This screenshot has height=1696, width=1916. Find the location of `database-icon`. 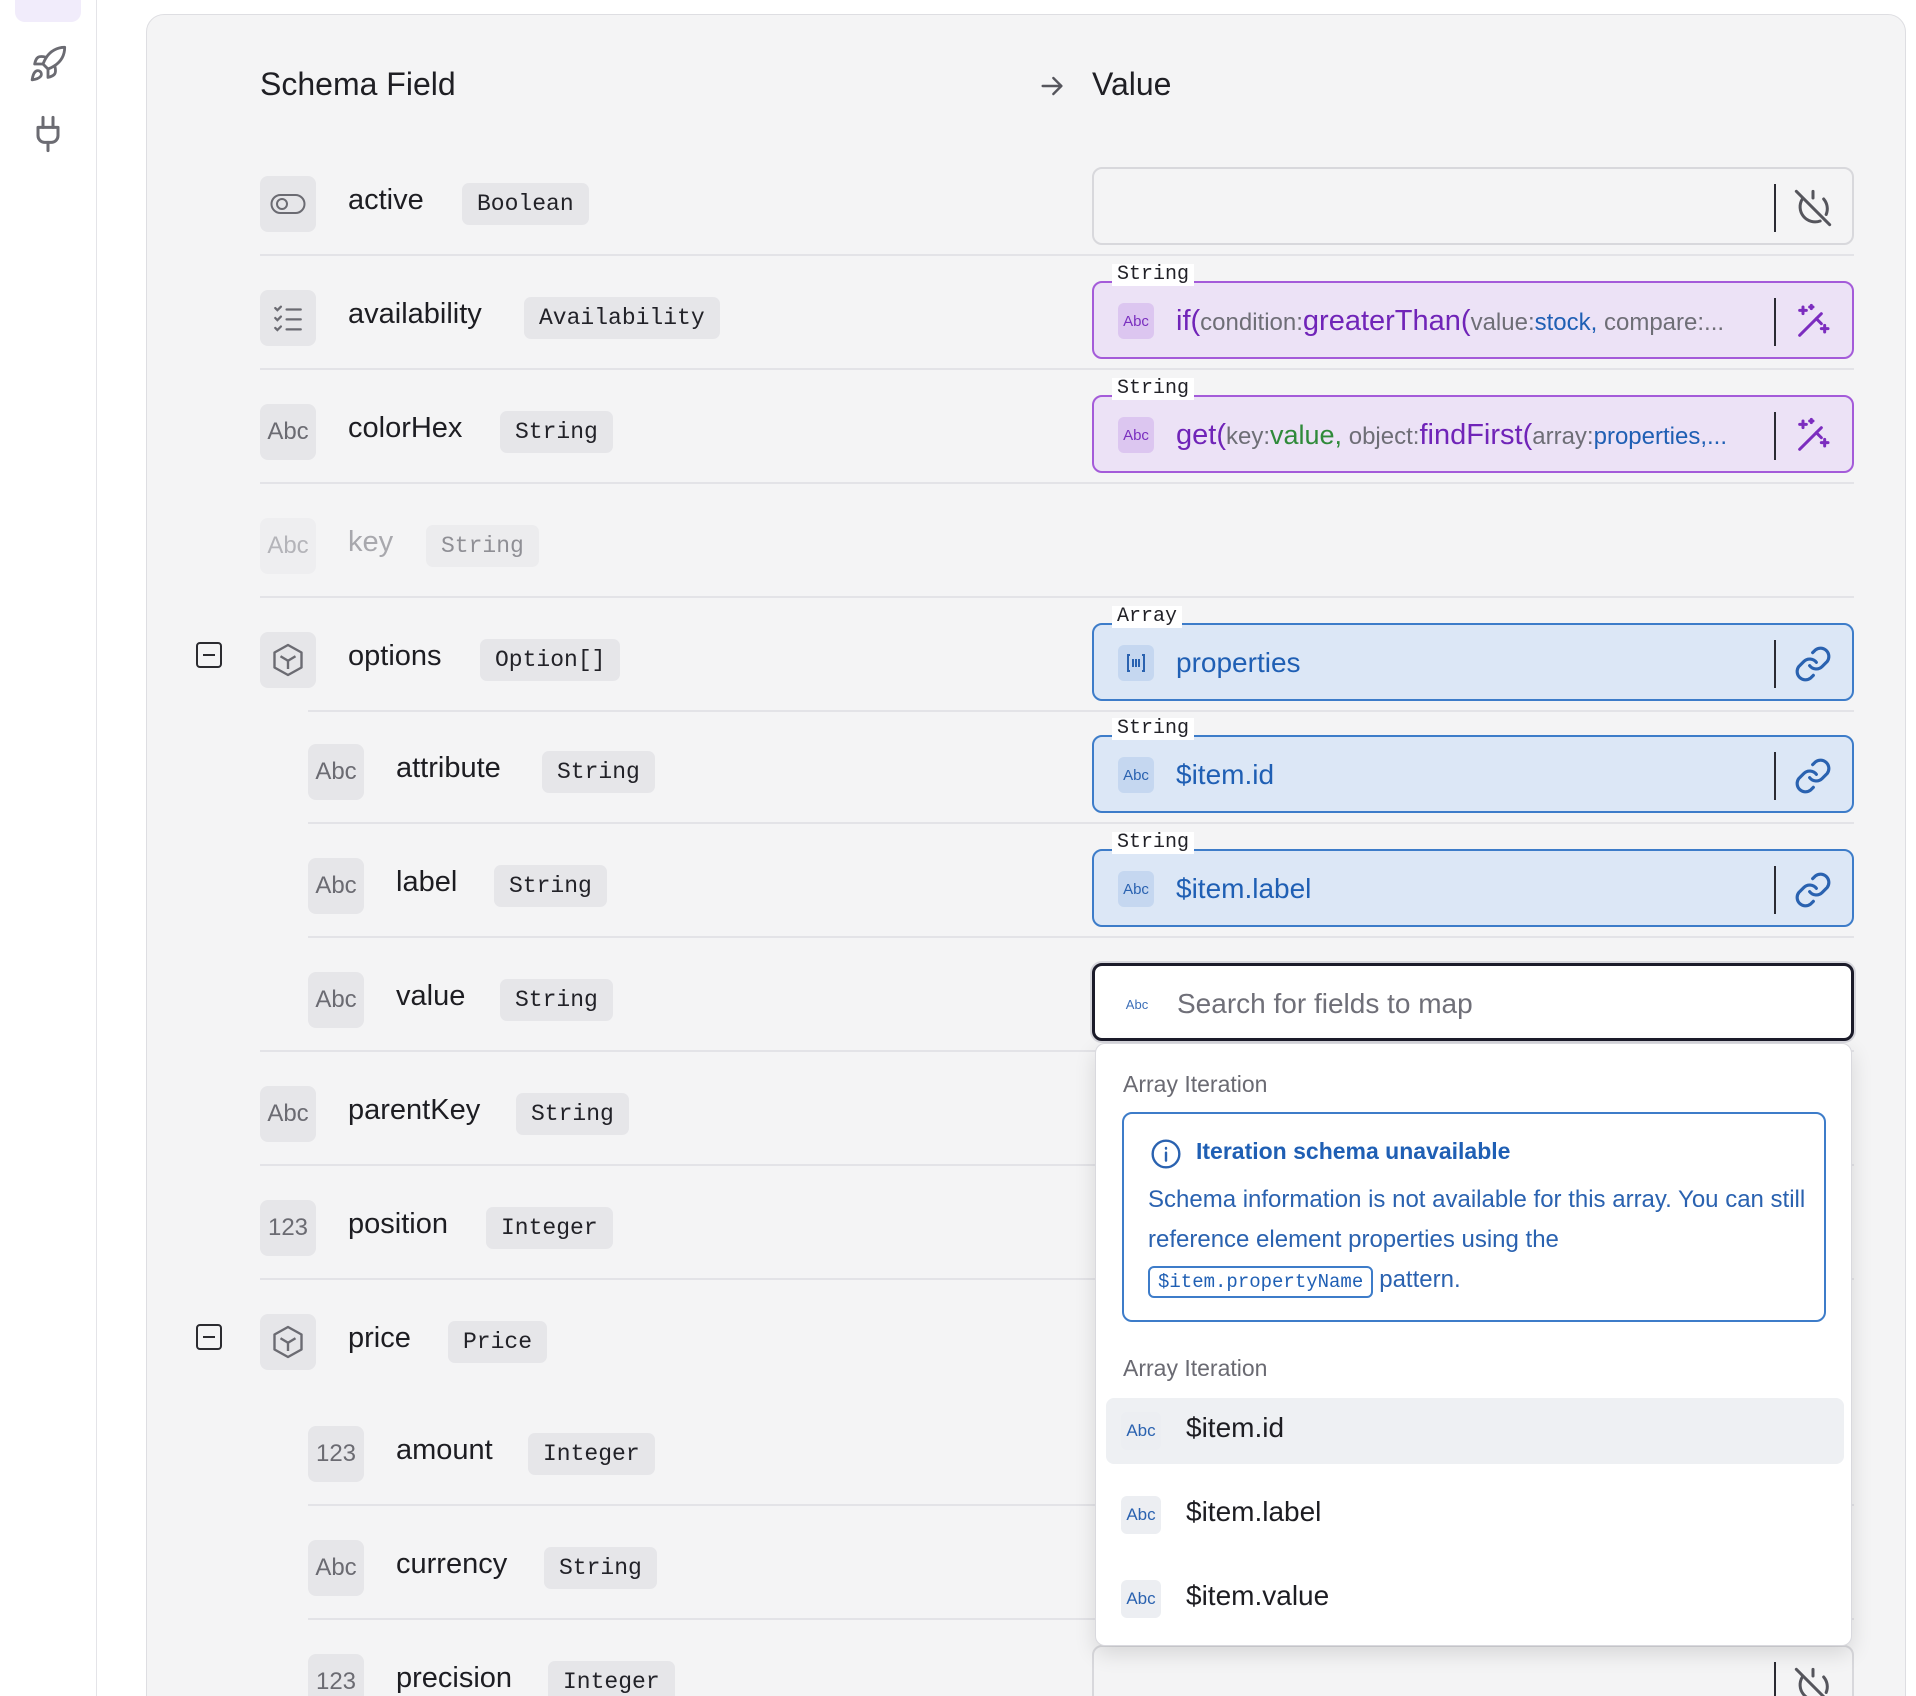

database-icon is located at coordinates (48, 11).